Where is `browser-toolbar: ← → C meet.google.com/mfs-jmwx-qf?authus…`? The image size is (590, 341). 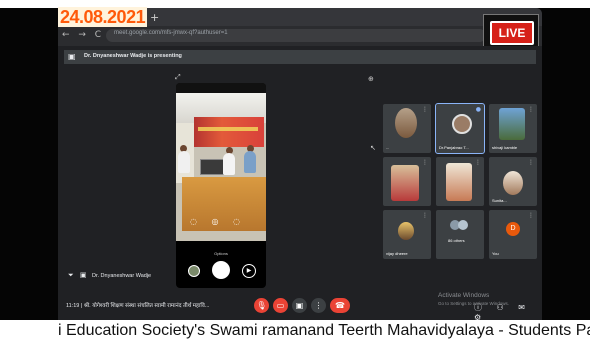
browser-toolbar: ← → C meet.google.com/mfs-jmwx-qf?authus… is located at coordinates (300, 36).